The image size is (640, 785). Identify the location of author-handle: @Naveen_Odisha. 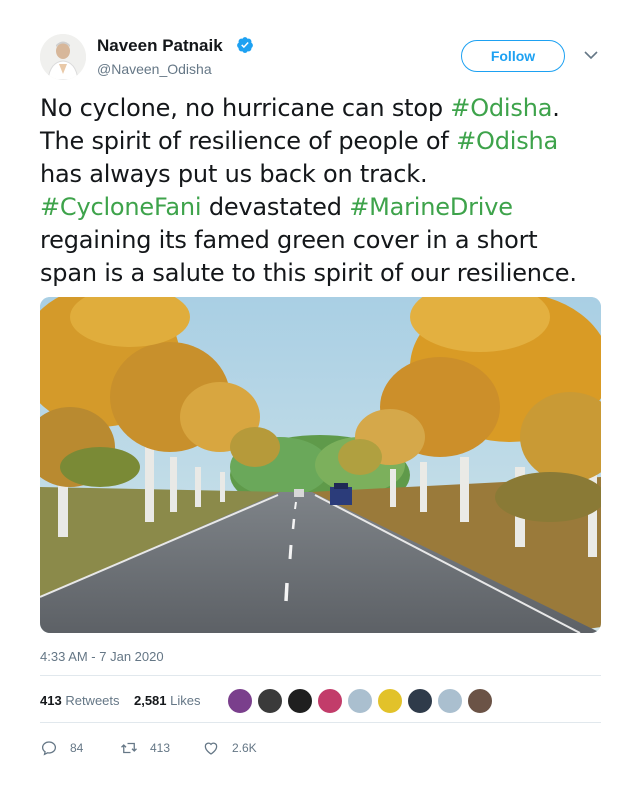
(154, 69).